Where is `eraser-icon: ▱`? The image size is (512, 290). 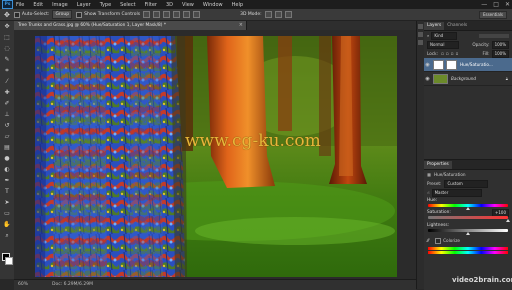 eraser-icon: ▱ is located at coordinates (7, 136).